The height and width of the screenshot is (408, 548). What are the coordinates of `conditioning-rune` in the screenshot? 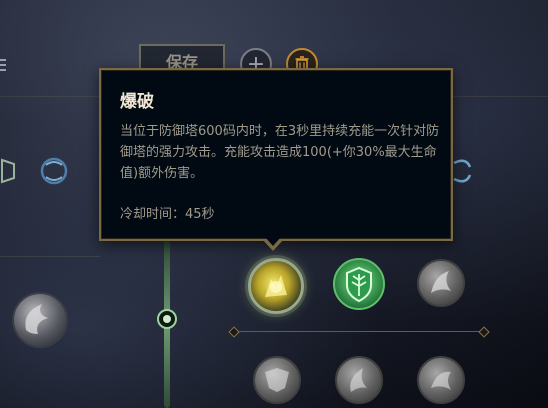 It's located at (277, 380).